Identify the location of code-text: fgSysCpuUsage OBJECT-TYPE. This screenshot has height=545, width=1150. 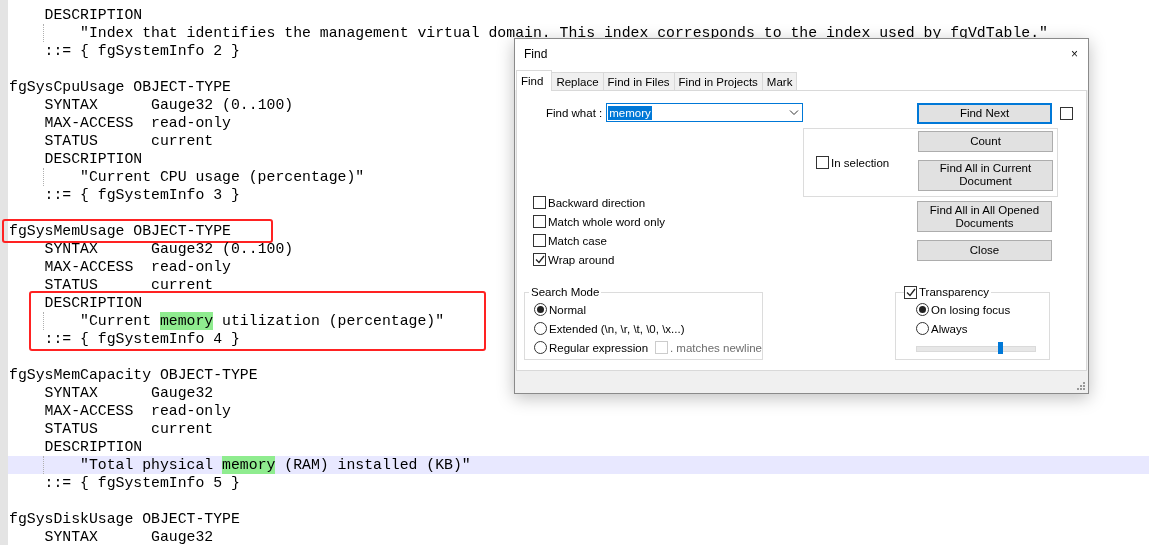
(120, 87).